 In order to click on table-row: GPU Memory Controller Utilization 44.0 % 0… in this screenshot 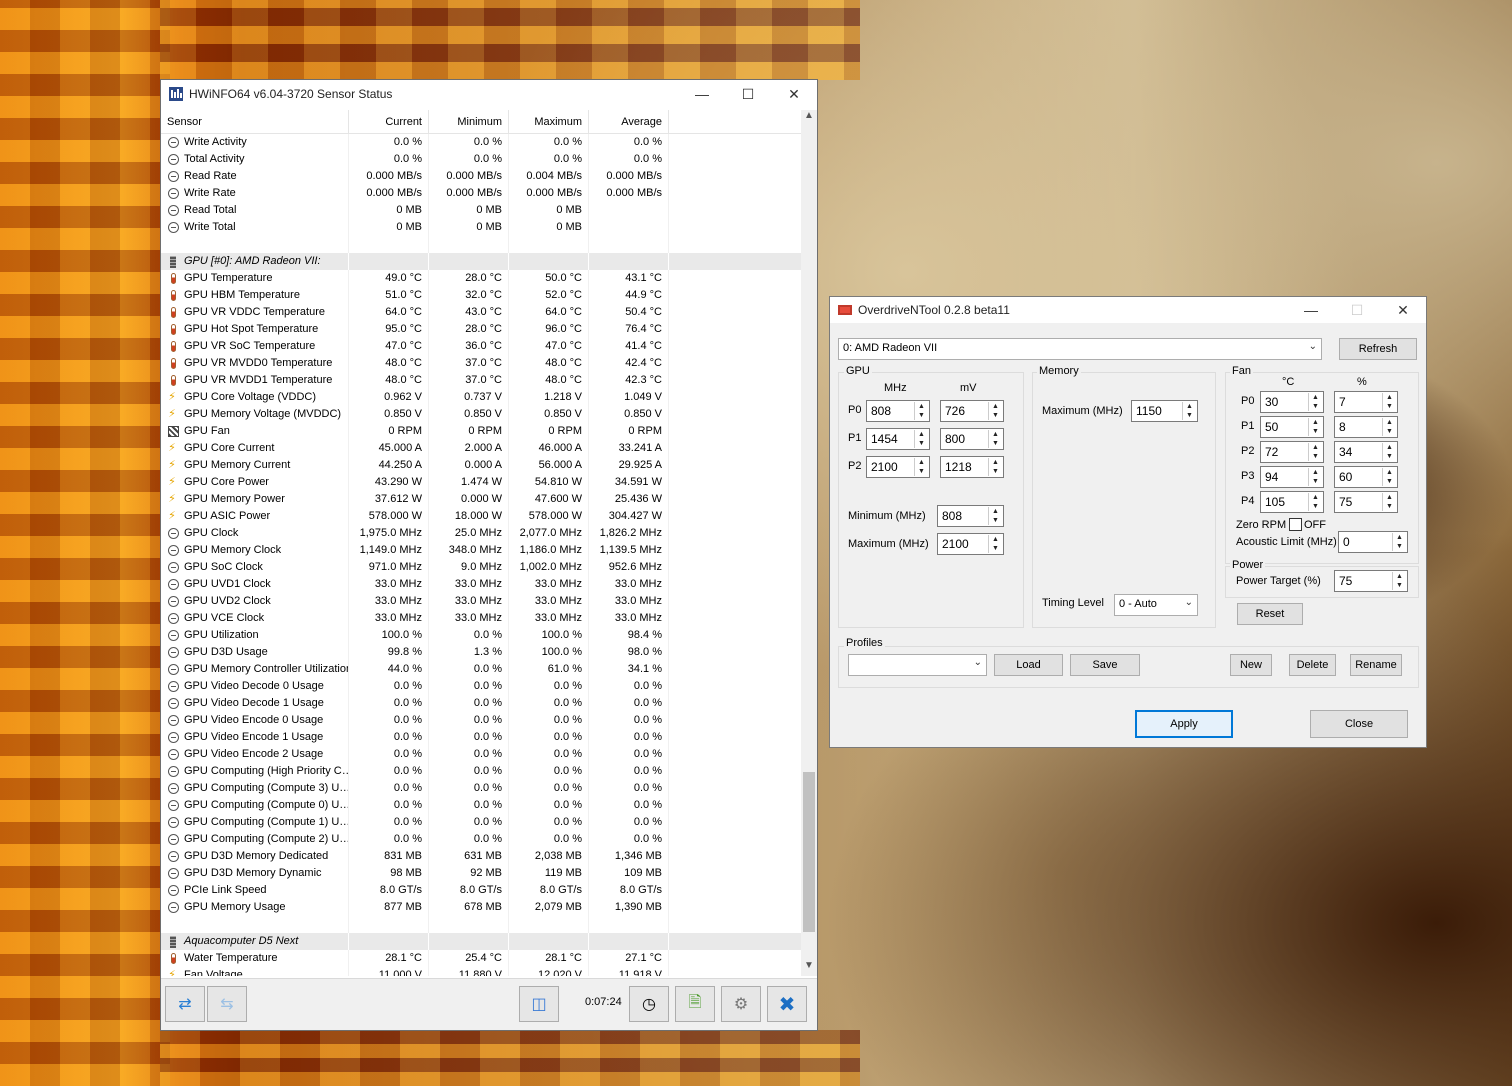, I will do `click(481, 669)`.